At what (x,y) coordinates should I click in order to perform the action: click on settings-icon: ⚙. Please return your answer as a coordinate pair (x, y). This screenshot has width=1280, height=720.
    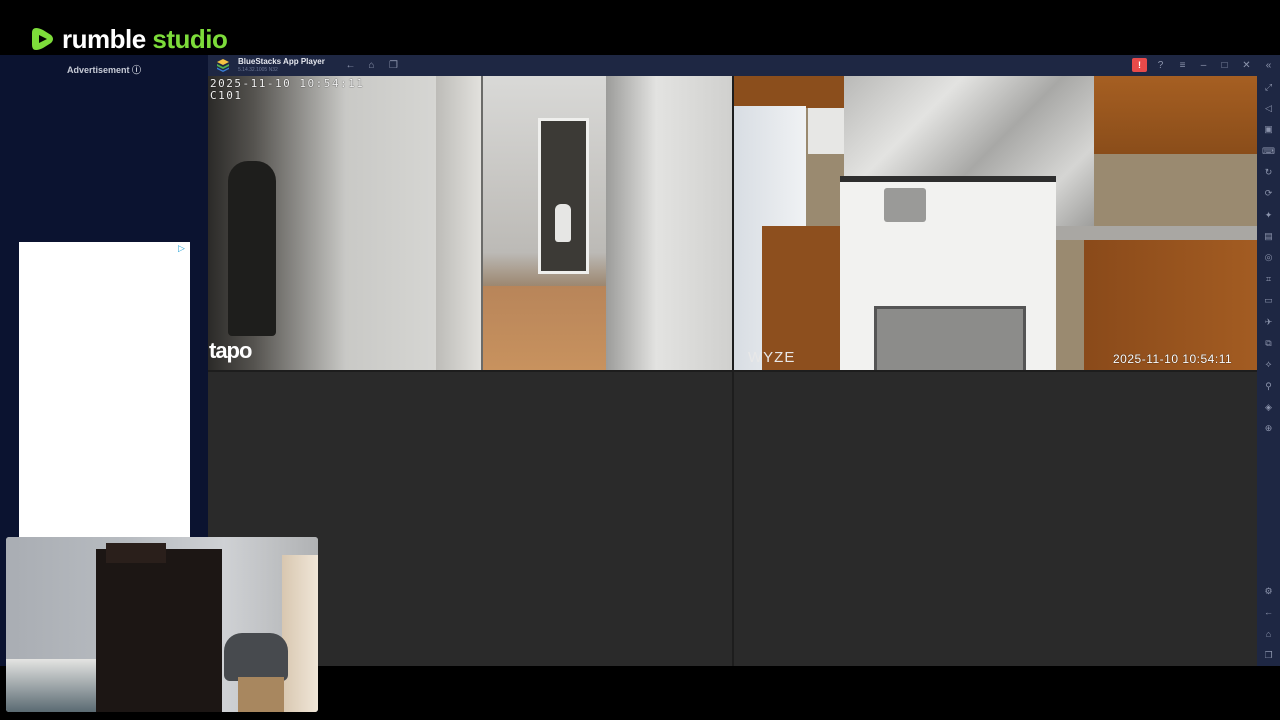
    Looking at the image, I should click on (1268, 591).